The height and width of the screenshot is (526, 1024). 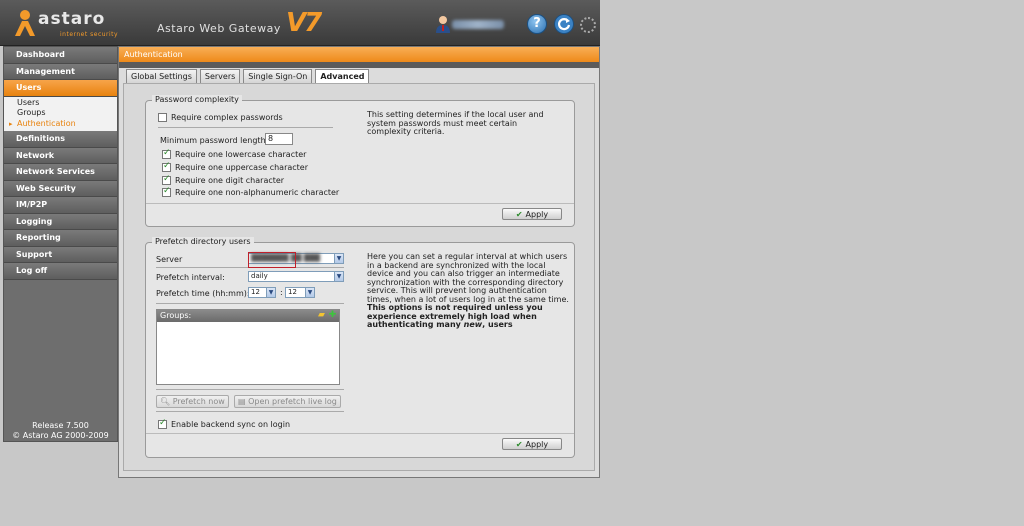 I want to click on submenu-item-groups: Groups, so click(x=60, y=113).